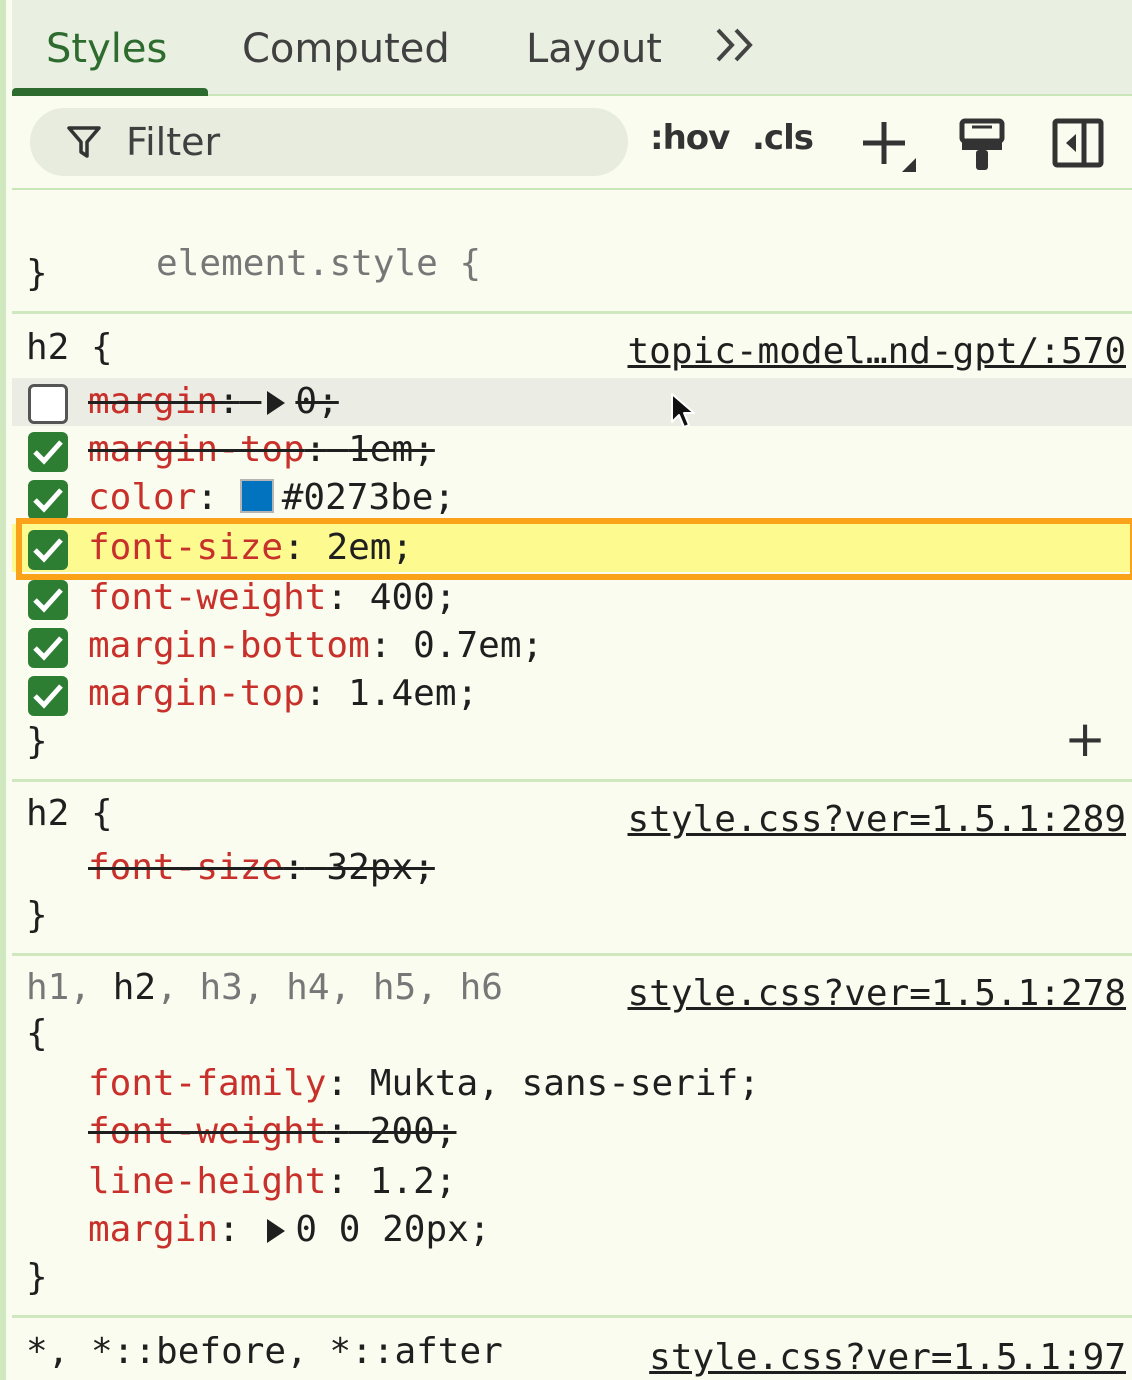  What do you see at coordinates (478, 645) in the screenshot?
I see `property-value: 0.7em;` at bounding box center [478, 645].